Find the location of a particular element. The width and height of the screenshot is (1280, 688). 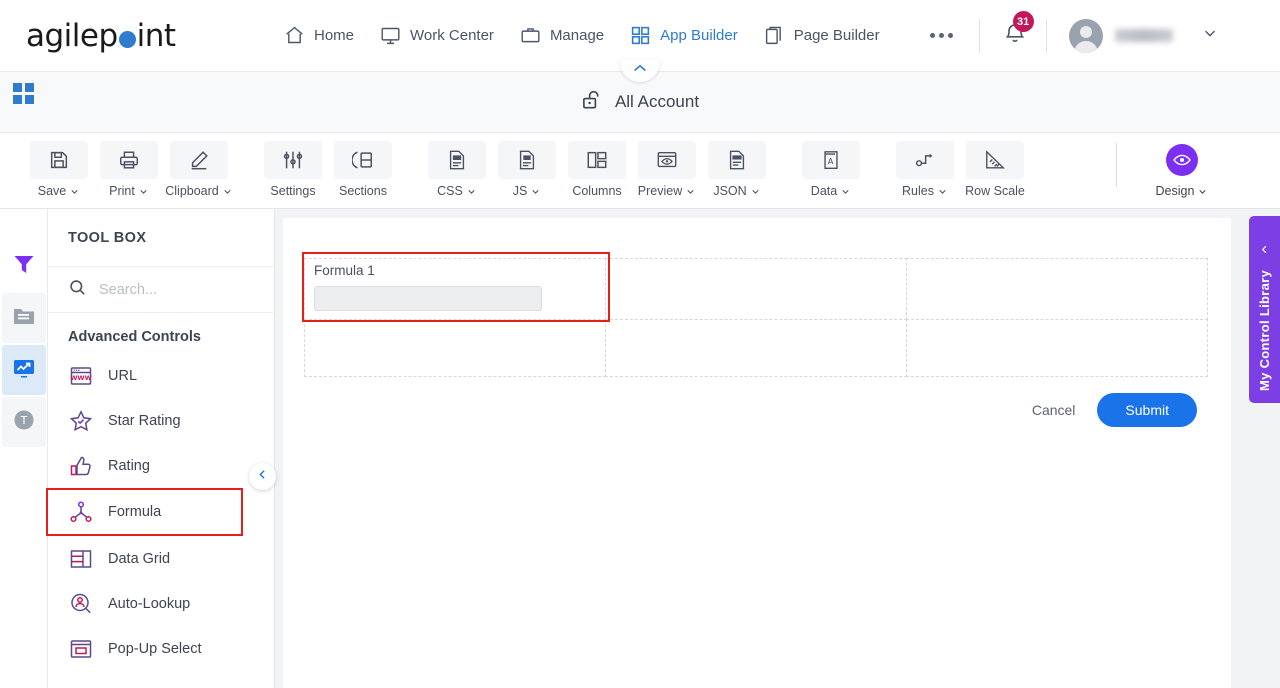

popup-select-icon is located at coordinates (81, 649).